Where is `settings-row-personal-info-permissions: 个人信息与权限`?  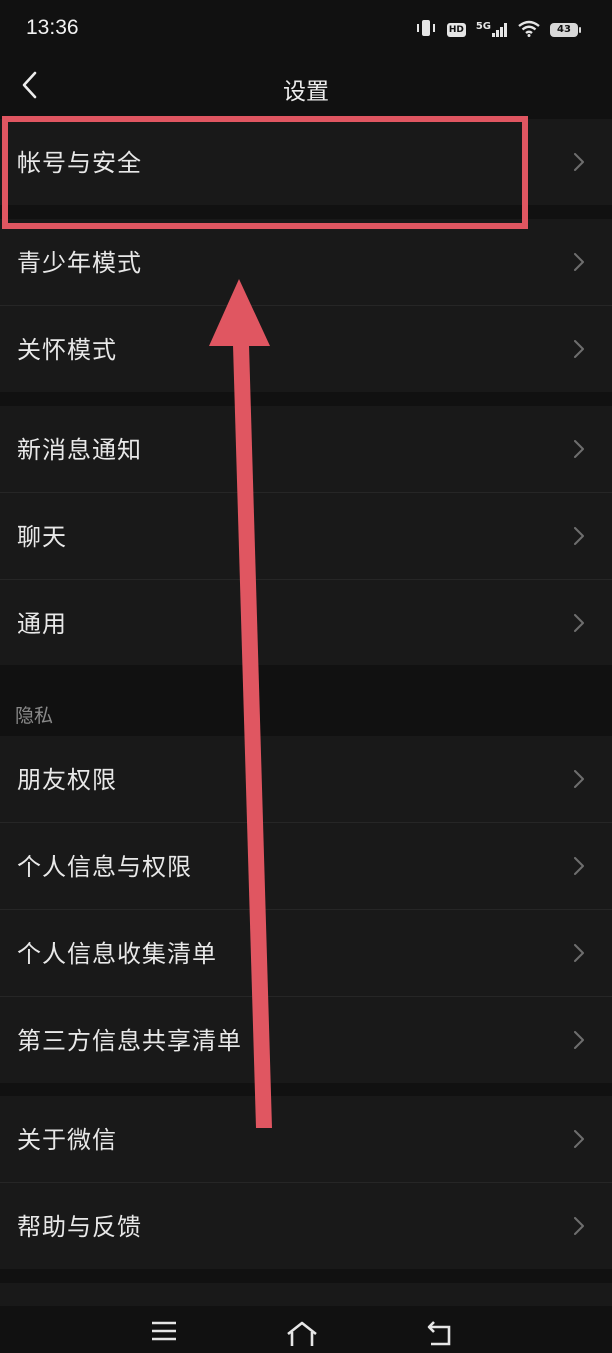
settings-row-personal-info-permissions: 个人信息与权限 is located at coordinates (306, 866).